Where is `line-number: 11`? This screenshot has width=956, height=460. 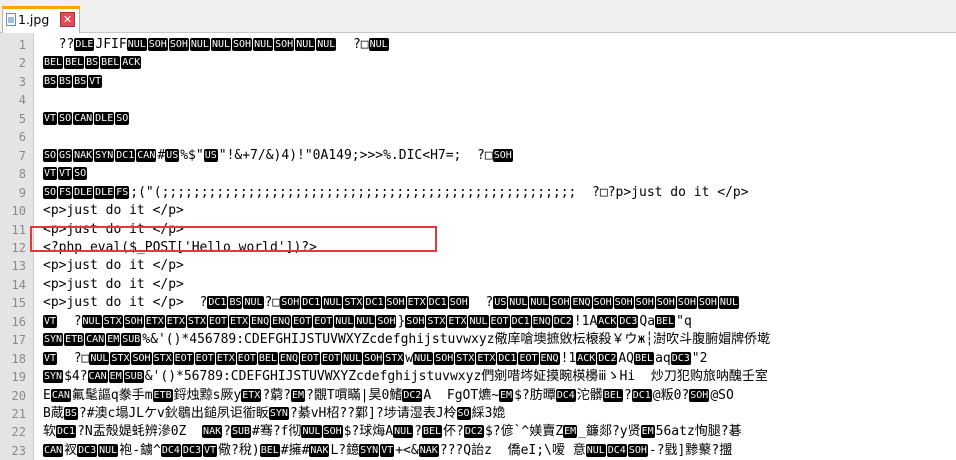
line-number: 11 is located at coordinates (18, 229).